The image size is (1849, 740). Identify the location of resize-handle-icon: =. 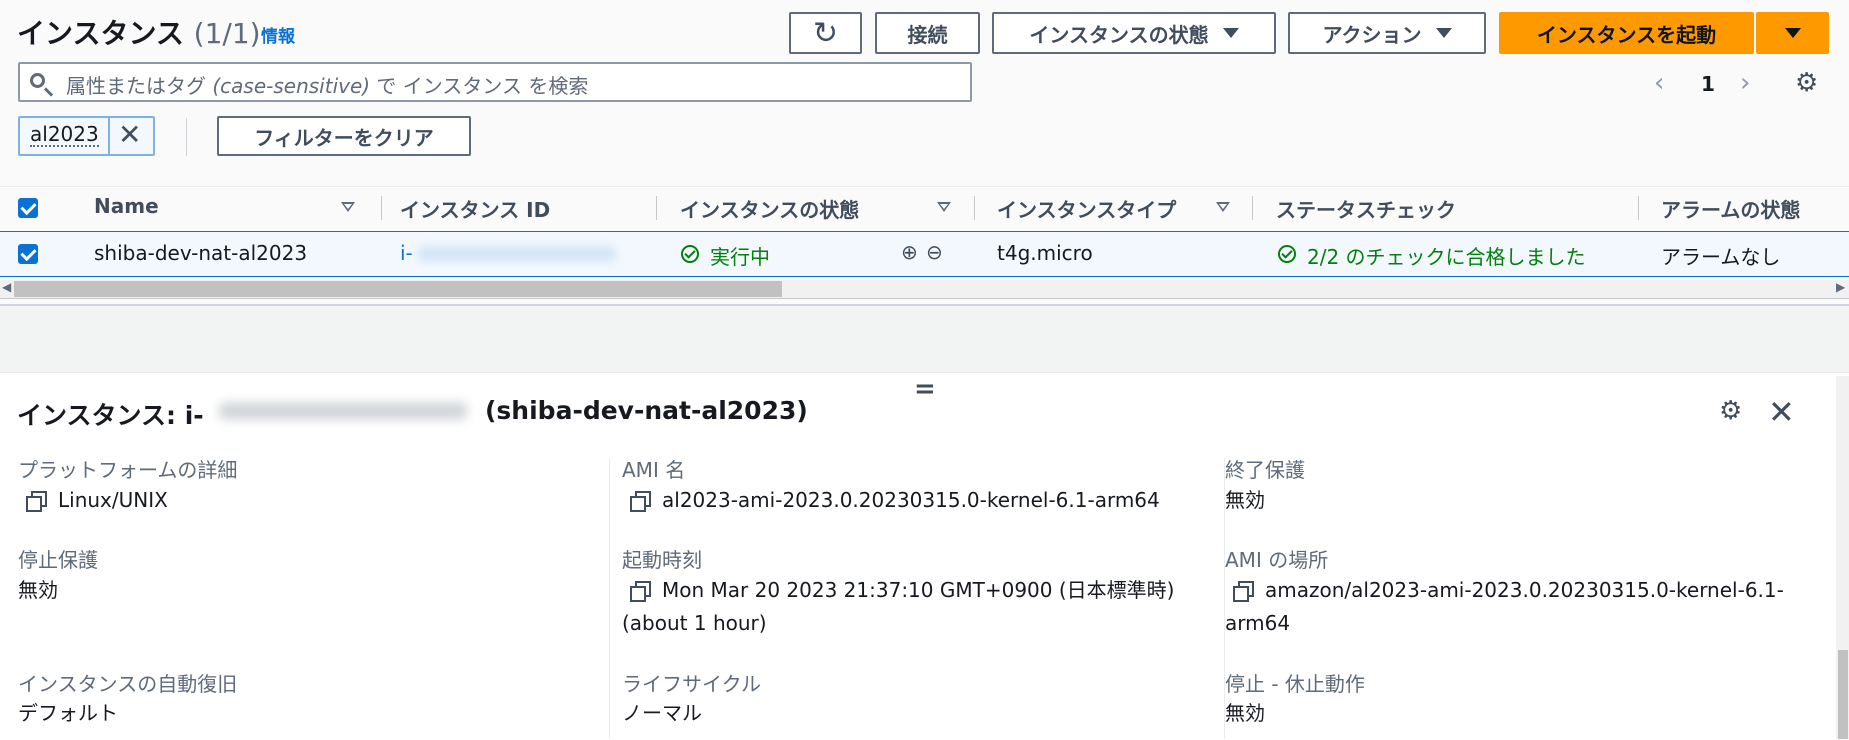
(925, 389).